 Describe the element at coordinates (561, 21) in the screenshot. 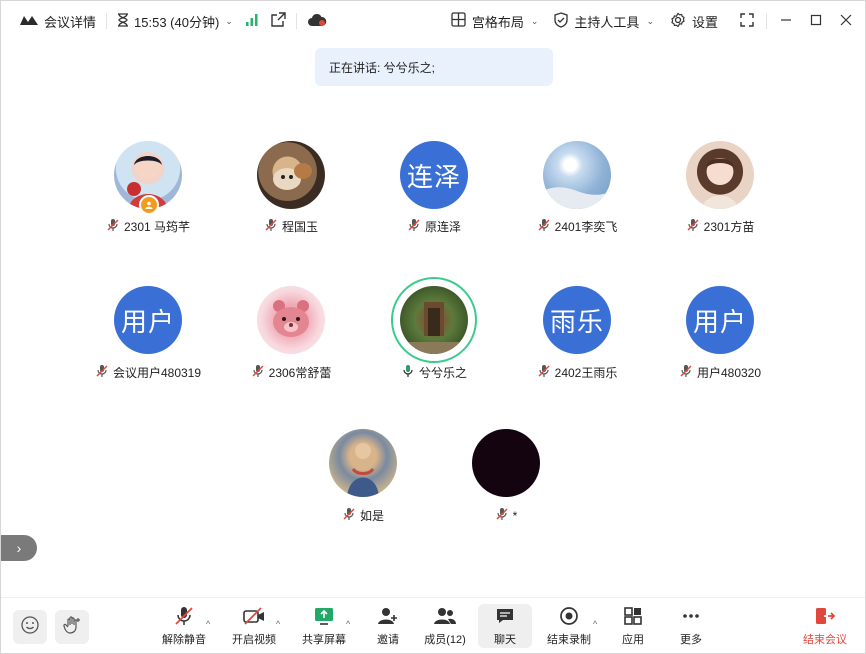

I see `shield-check-icon` at that location.